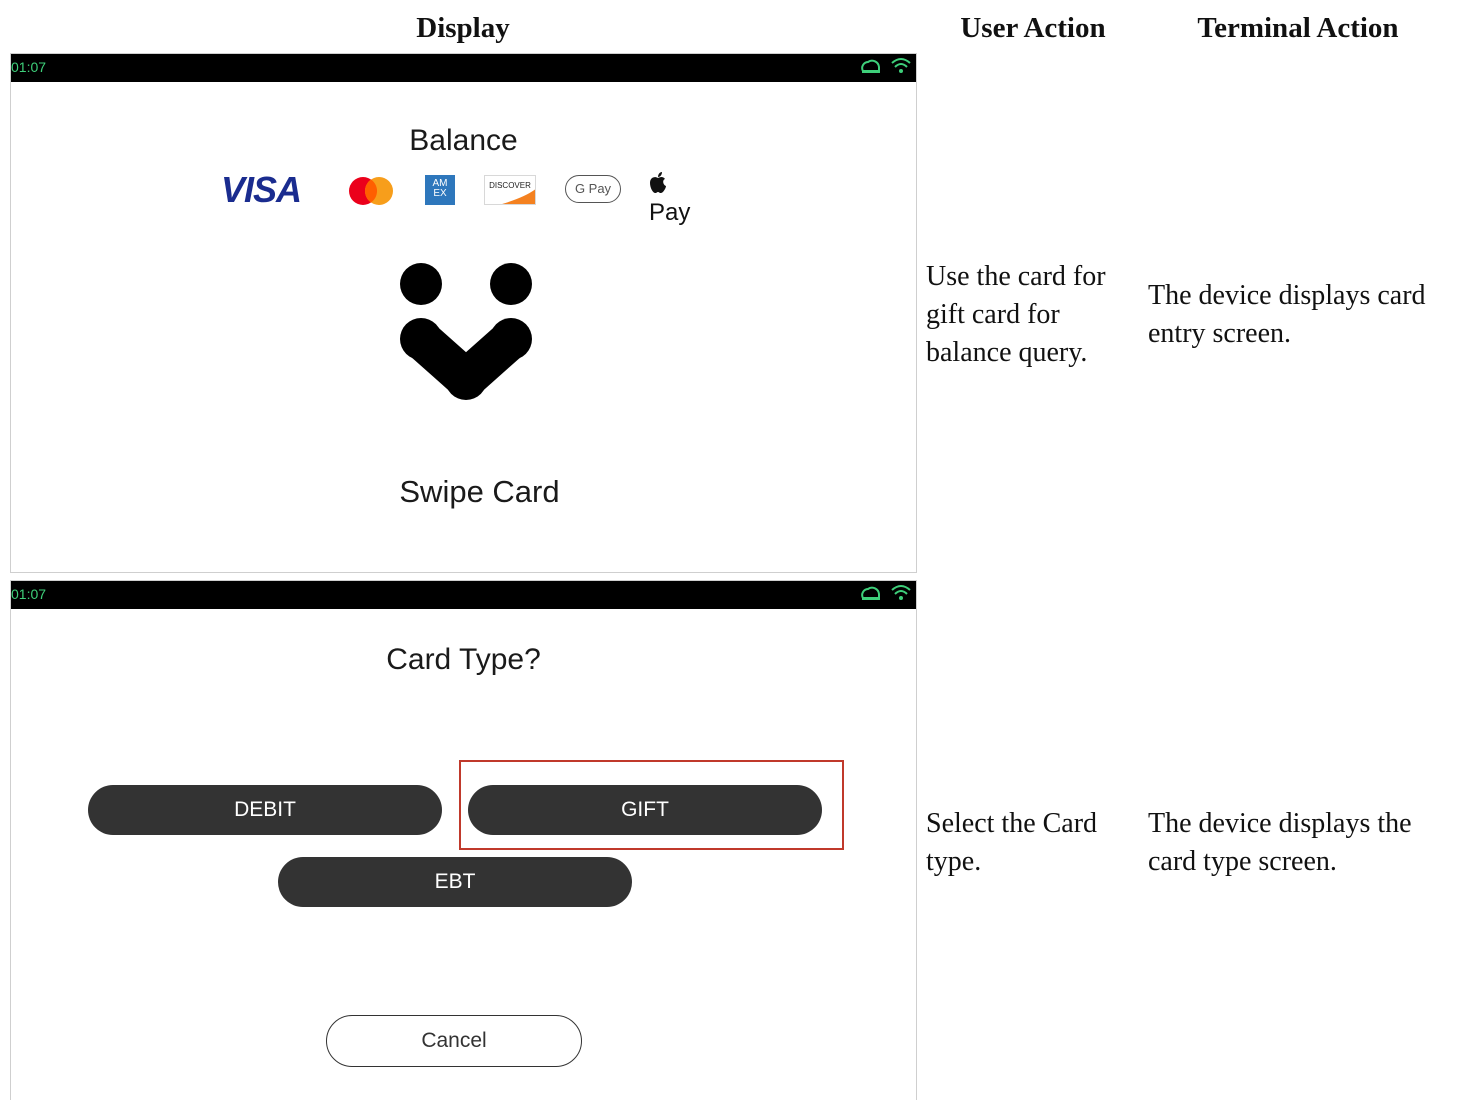  I want to click on card-type-title: Card Type?, so click(463, 659).